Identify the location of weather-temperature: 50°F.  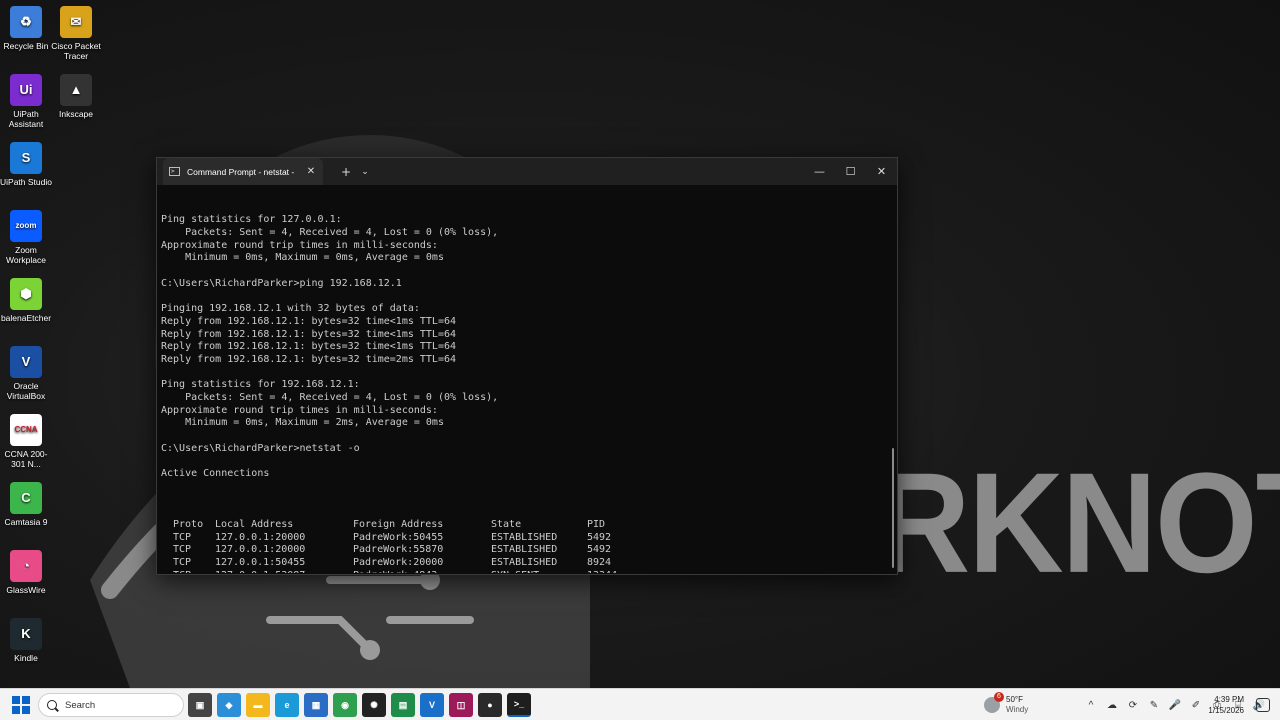
(1014, 699).